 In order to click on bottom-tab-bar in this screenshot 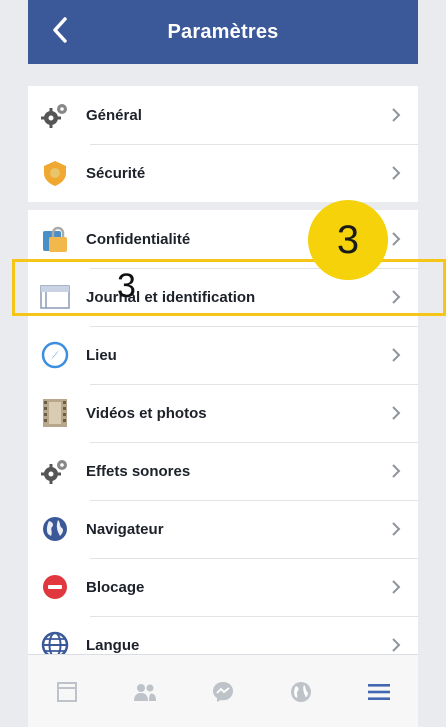, I will do `click(223, 690)`.